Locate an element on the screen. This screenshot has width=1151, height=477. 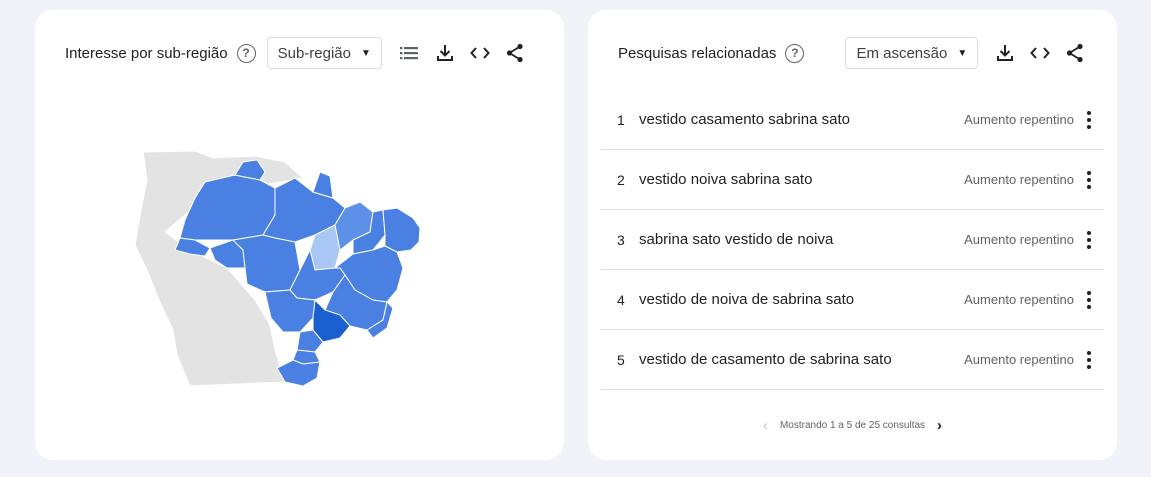
row-index: 3 is located at coordinates (621, 239).